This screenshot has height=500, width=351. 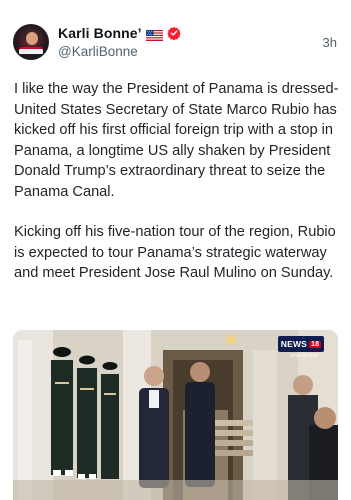 I want to click on watermark-url: news18.com, so click(x=303, y=356).